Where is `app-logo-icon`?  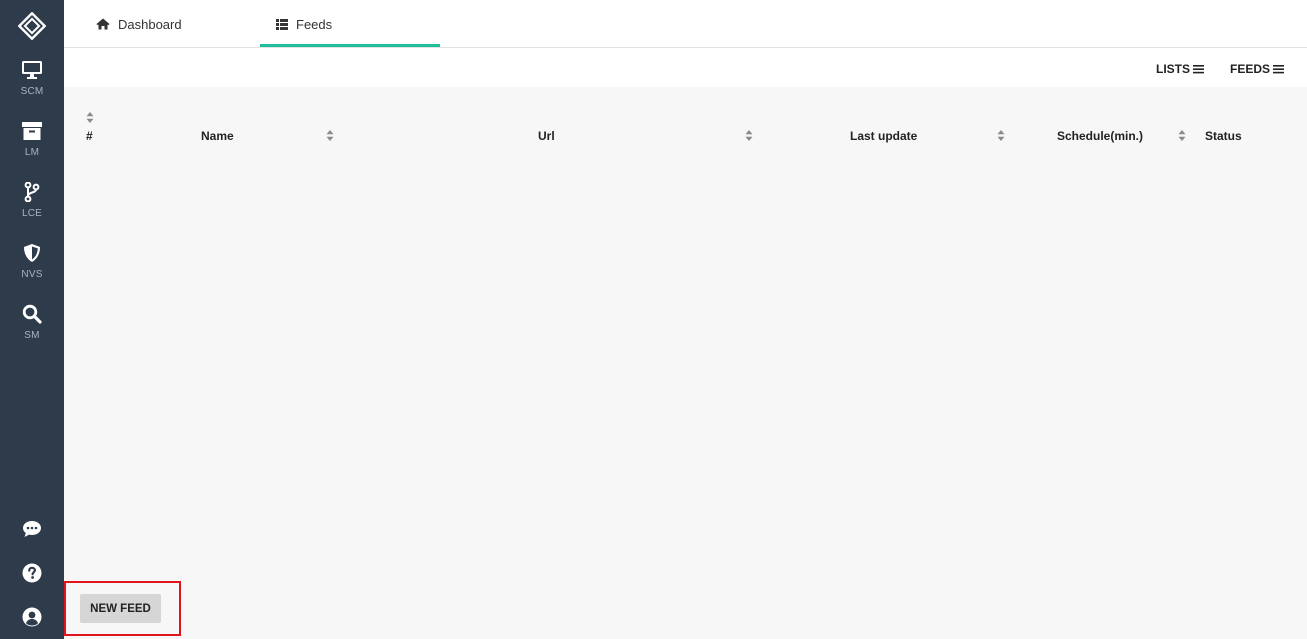 app-logo-icon is located at coordinates (32, 26).